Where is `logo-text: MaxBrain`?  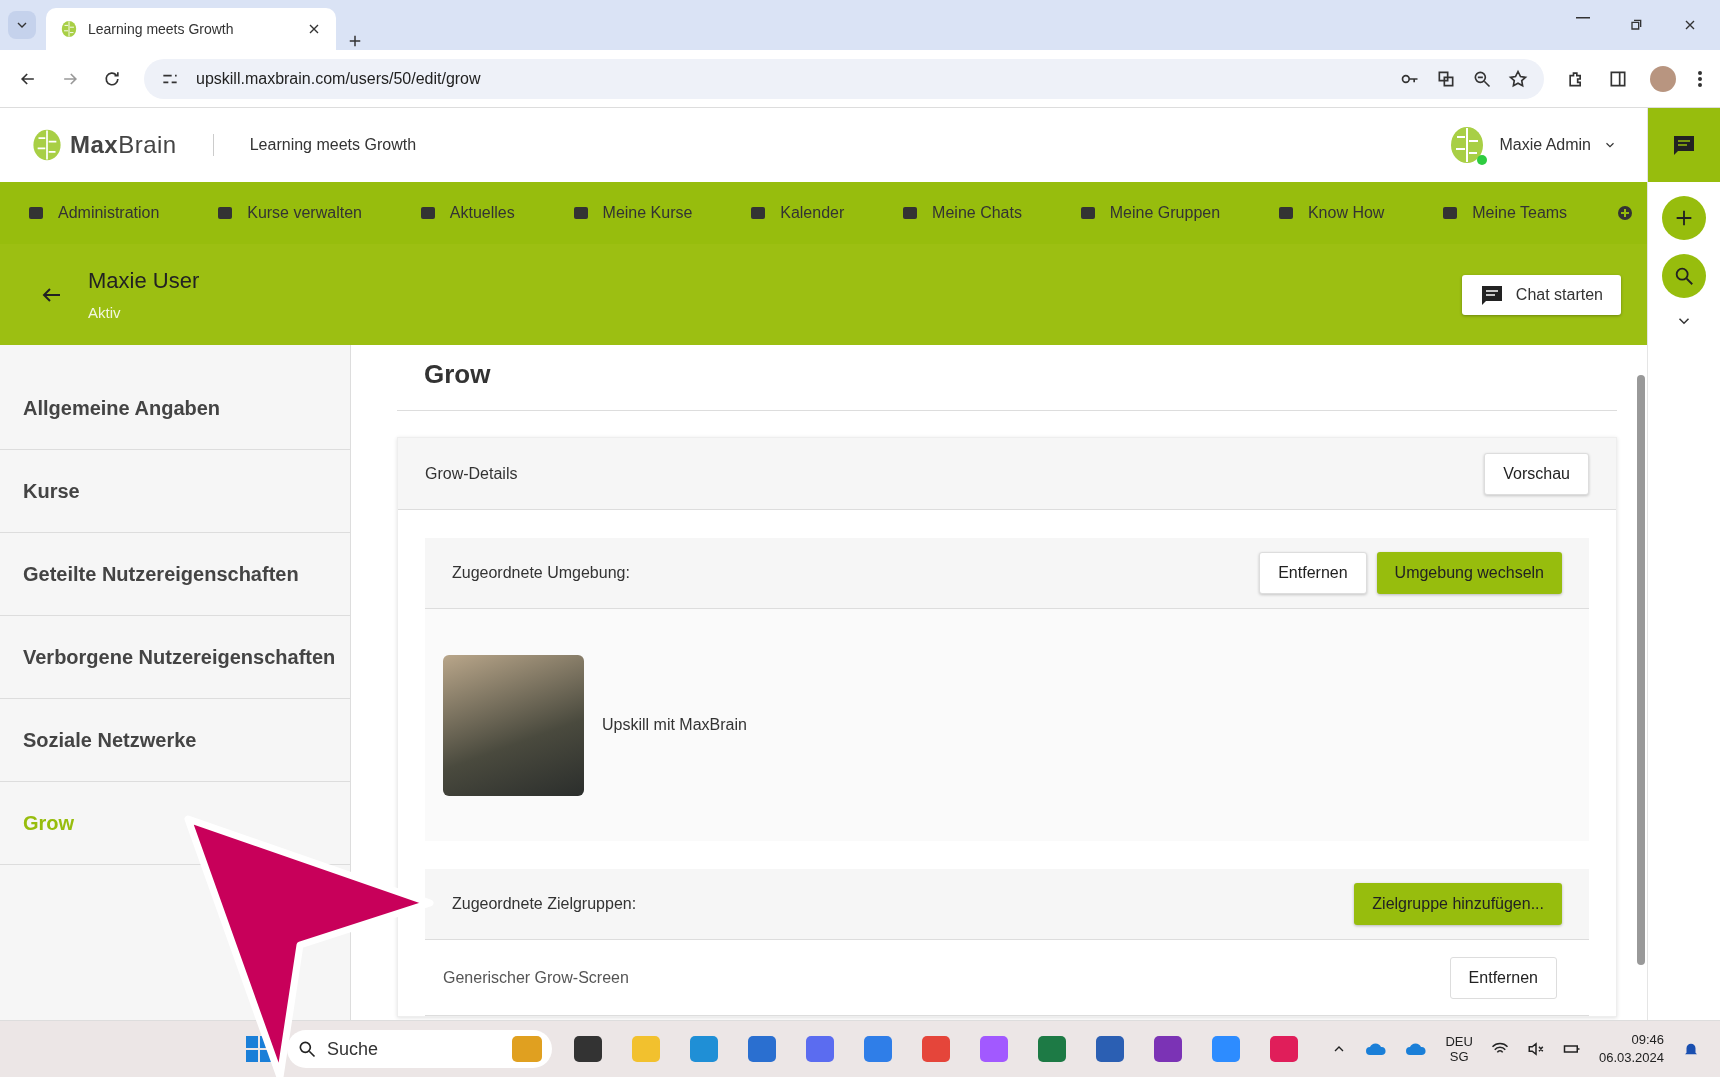 logo-text: MaxBrain is located at coordinates (123, 145).